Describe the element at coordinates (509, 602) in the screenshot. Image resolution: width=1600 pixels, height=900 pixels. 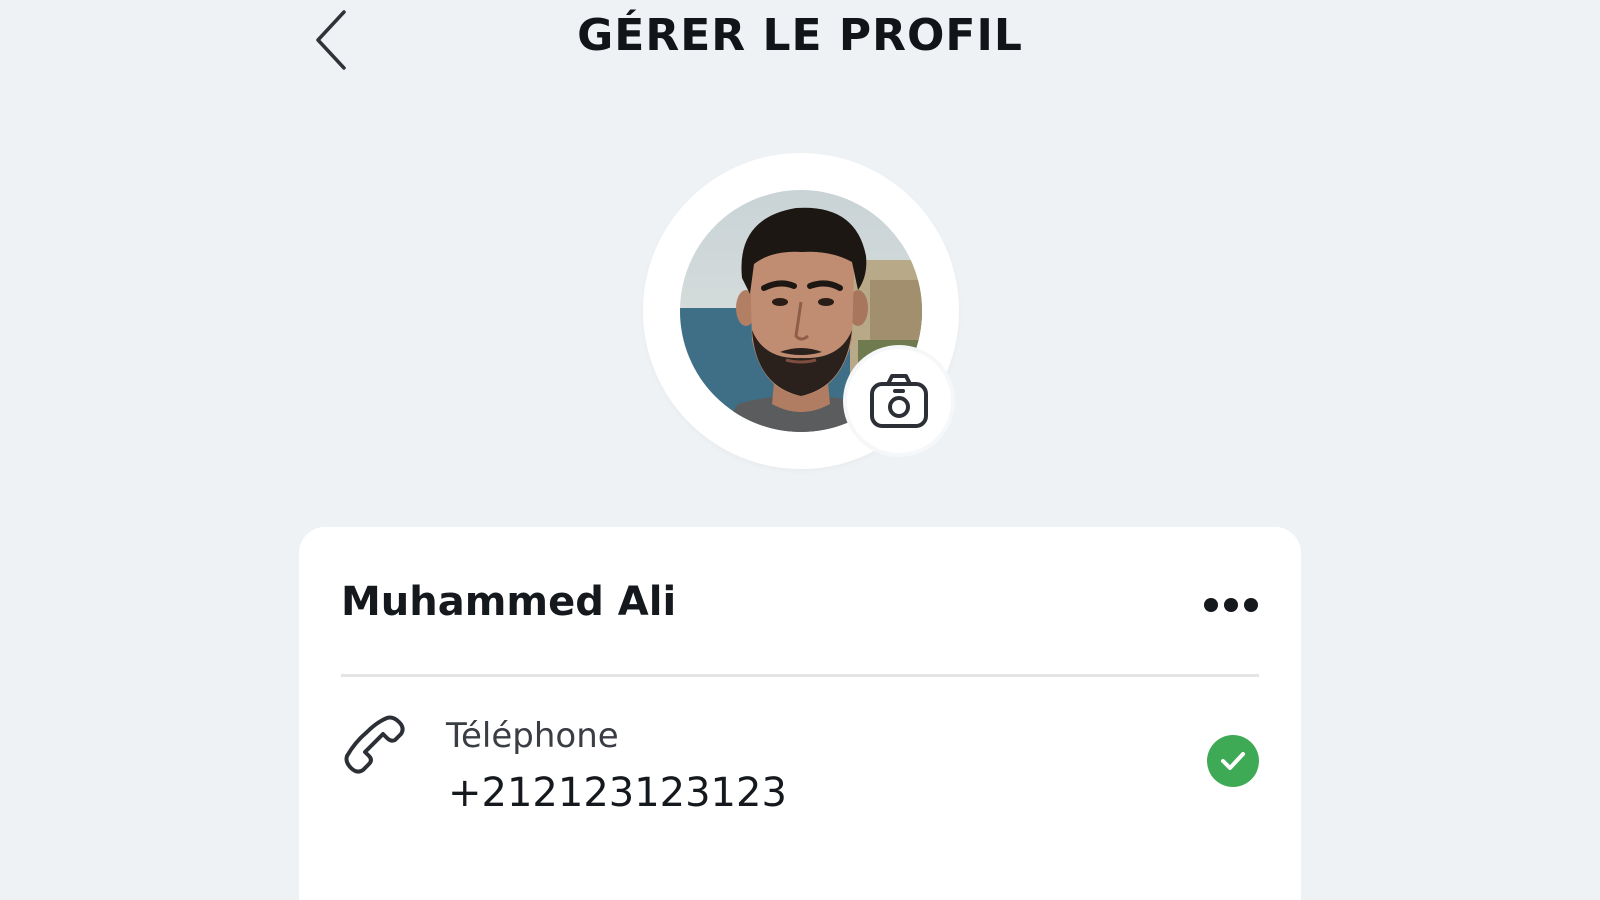
I see `profile-name: Muhammed Ali` at that location.